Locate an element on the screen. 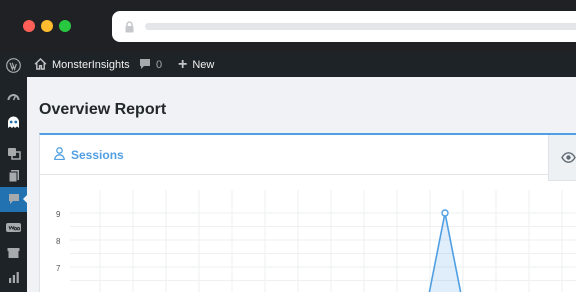  y-tick-label: 7 is located at coordinates (58, 268).